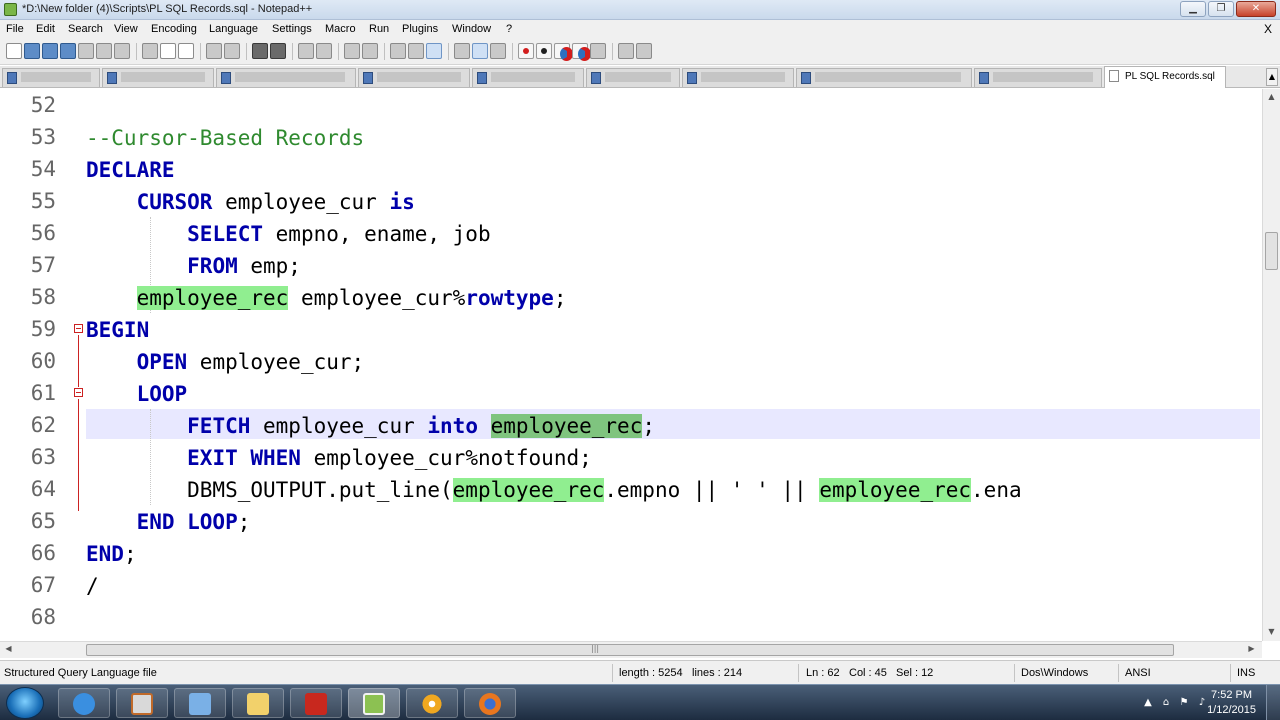 Image resolution: width=1280 pixels, height=720 pixels. What do you see at coordinates (544, 51) in the screenshot?
I see `stop-recording-icon` at bounding box center [544, 51].